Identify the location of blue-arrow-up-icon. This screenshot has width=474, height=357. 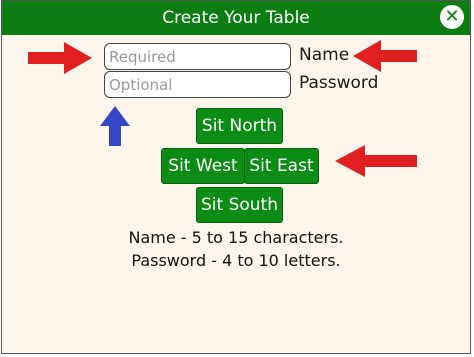
(115, 126).